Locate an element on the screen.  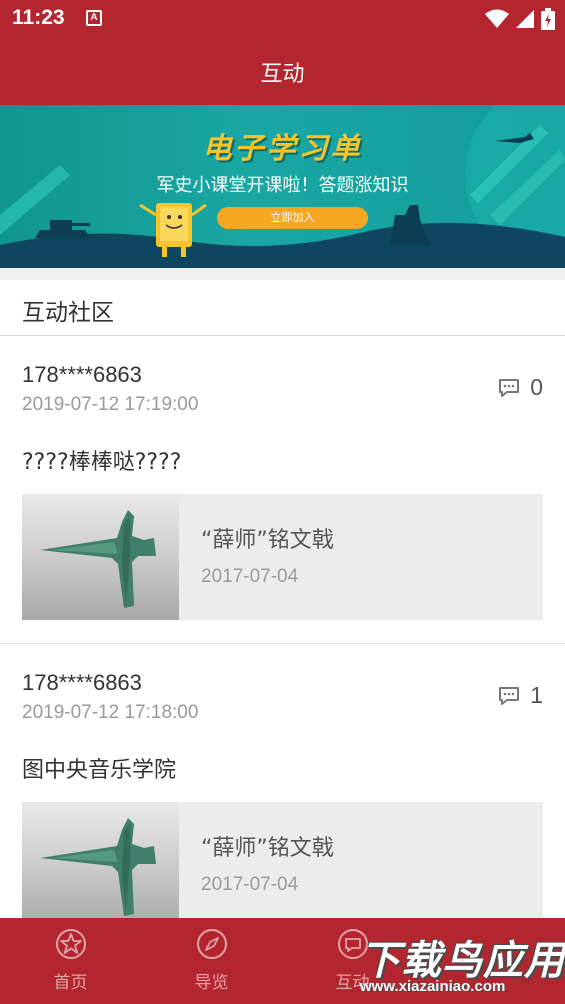
app-notification-icon: A is located at coordinates (94, 18).